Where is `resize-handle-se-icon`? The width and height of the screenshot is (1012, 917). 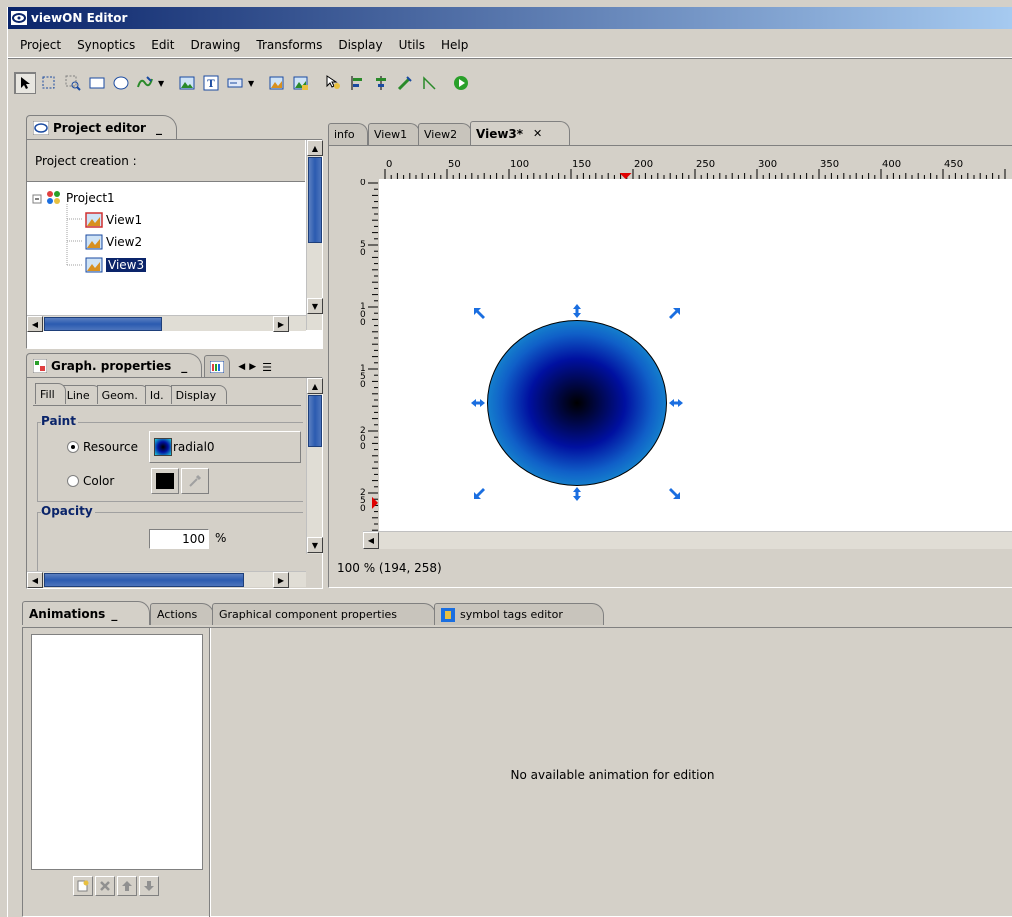 resize-handle-se-icon is located at coordinates (674, 493).